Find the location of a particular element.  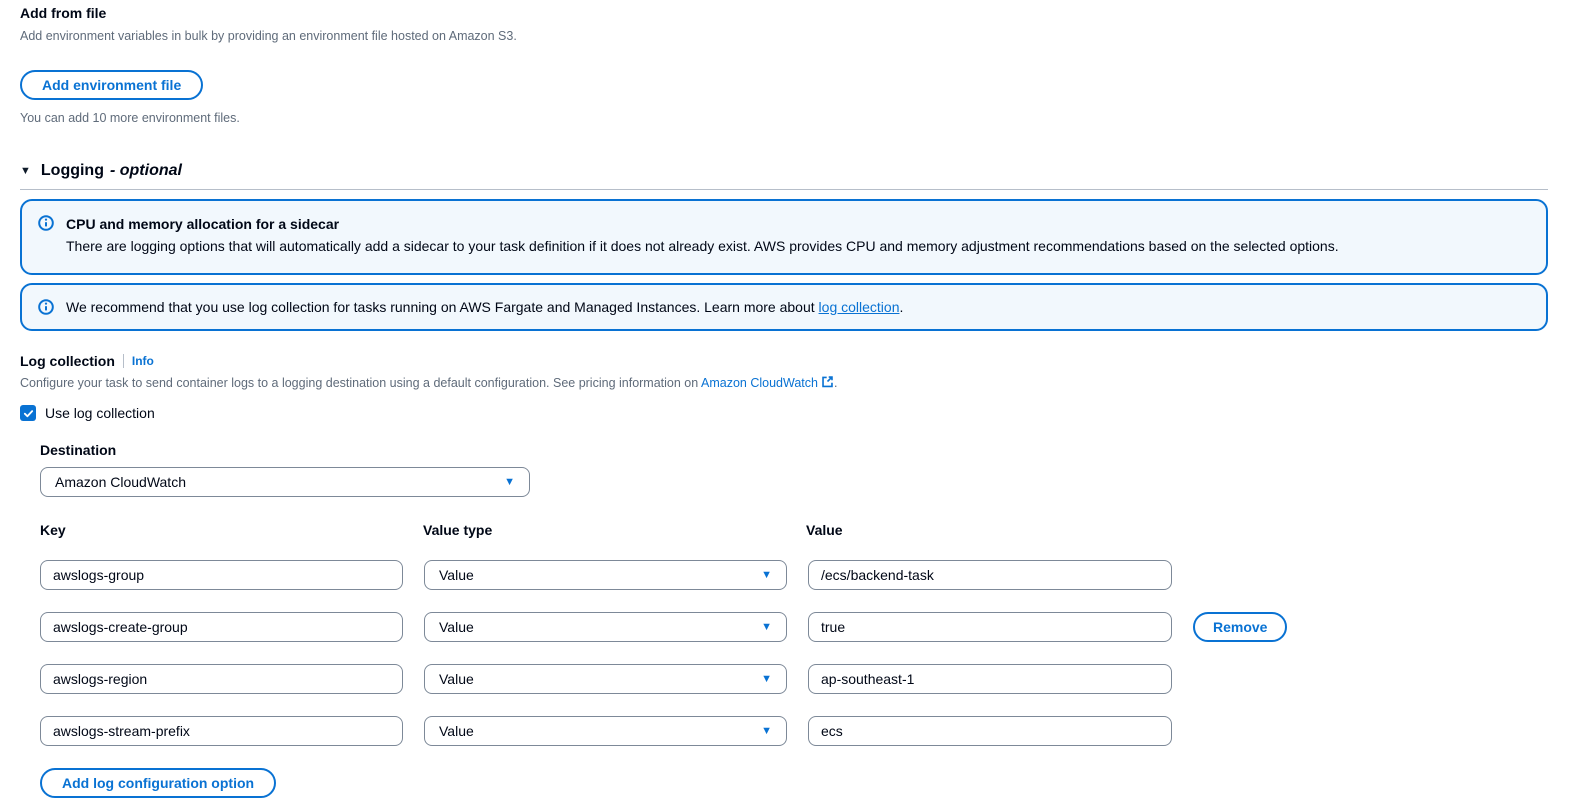

remove-row-button: Remove is located at coordinates (1240, 627).